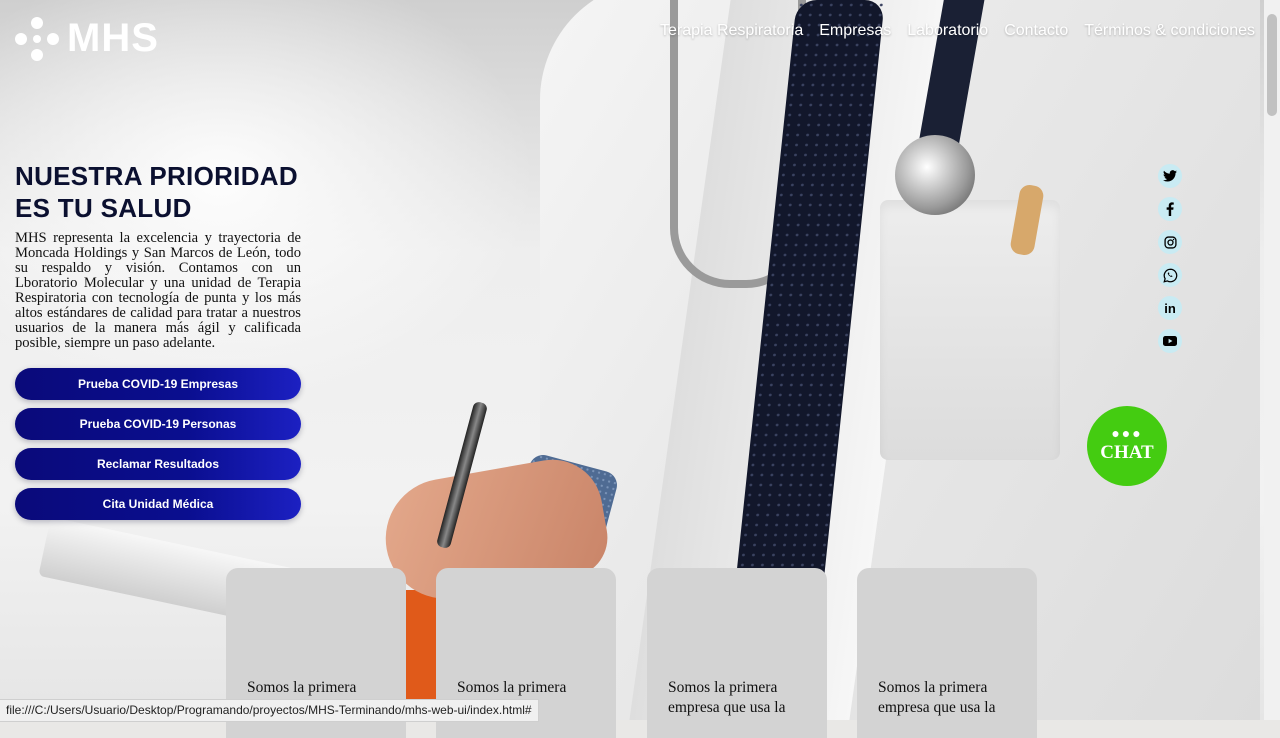  I want to click on cita-unidad-medica-button: Cita Unidad Médica, so click(158, 504).